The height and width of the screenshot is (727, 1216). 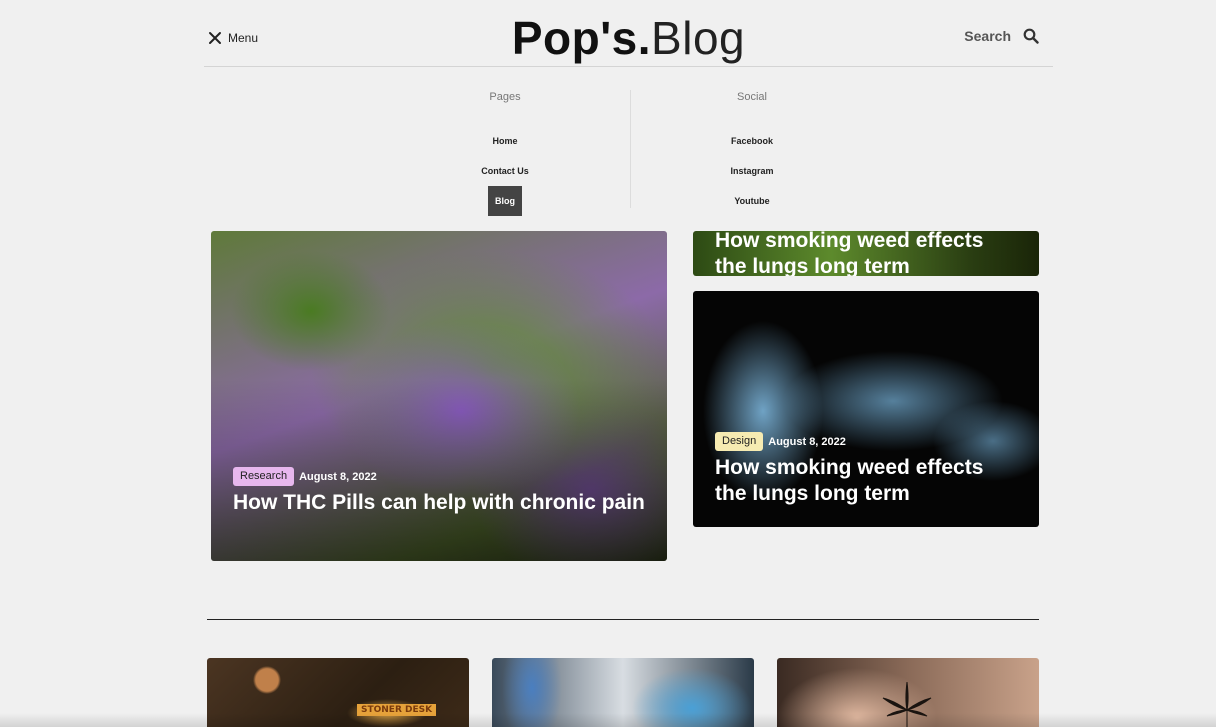 I want to click on post-thumbnail-leaf, so click(x=908, y=692).